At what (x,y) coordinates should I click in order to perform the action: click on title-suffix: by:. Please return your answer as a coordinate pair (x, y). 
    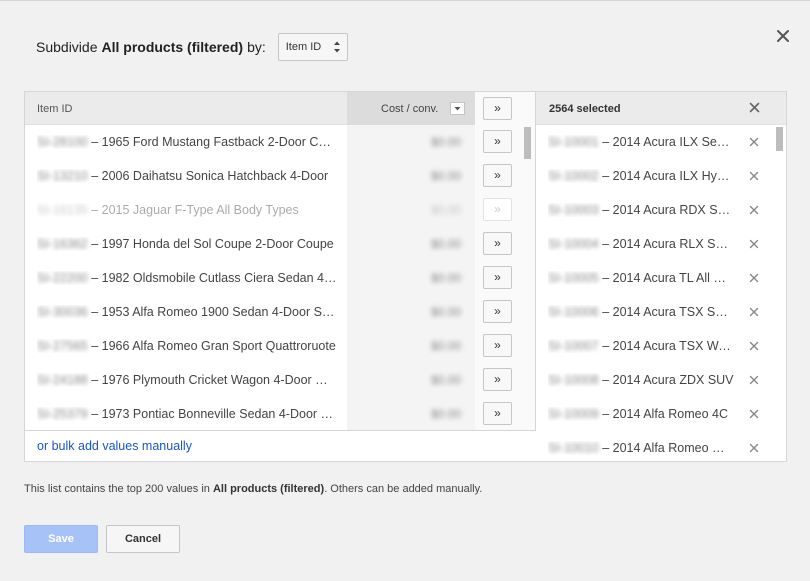
    Looking at the image, I should click on (256, 47).